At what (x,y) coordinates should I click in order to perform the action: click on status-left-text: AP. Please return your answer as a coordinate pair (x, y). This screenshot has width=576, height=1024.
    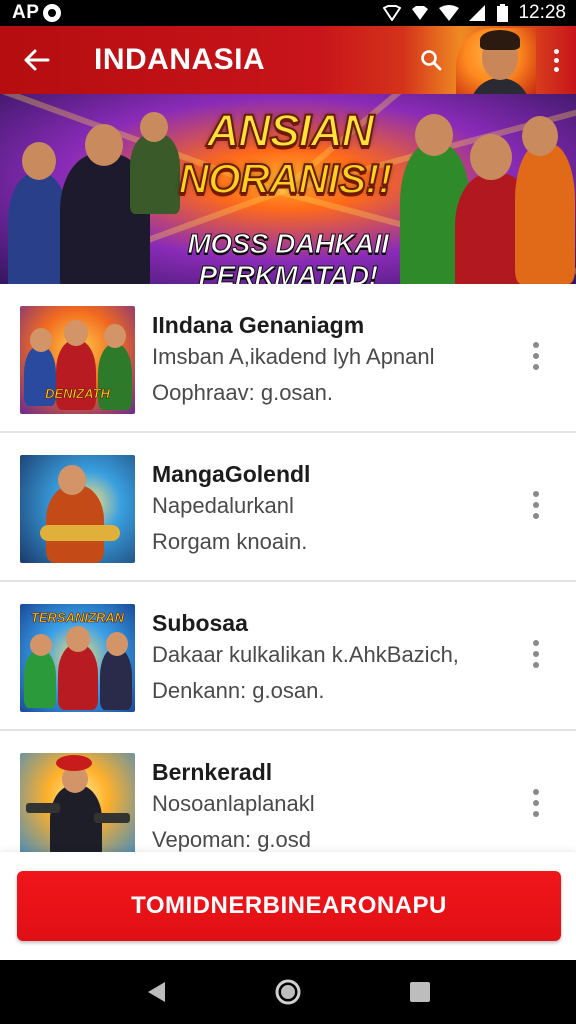
    Looking at the image, I should click on (26, 12).